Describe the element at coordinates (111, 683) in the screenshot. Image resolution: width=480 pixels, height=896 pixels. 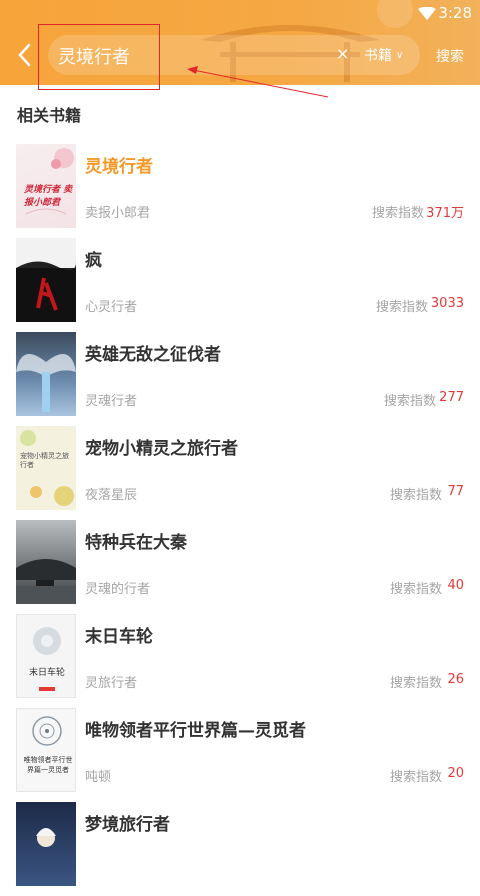
I see `book-author: 灵旅行者` at that location.